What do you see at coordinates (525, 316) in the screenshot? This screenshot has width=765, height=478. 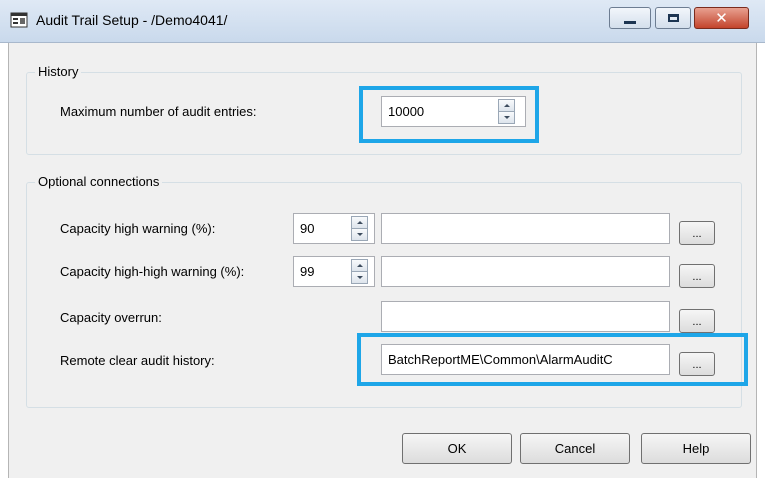 I see `capacity-overrun-connection` at bounding box center [525, 316].